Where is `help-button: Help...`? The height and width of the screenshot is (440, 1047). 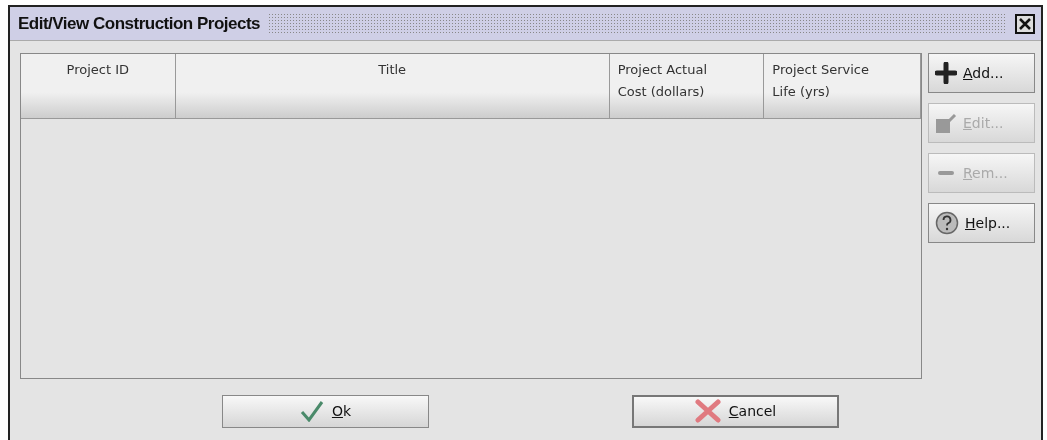
help-button: Help... is located at coordinates (981, 223).